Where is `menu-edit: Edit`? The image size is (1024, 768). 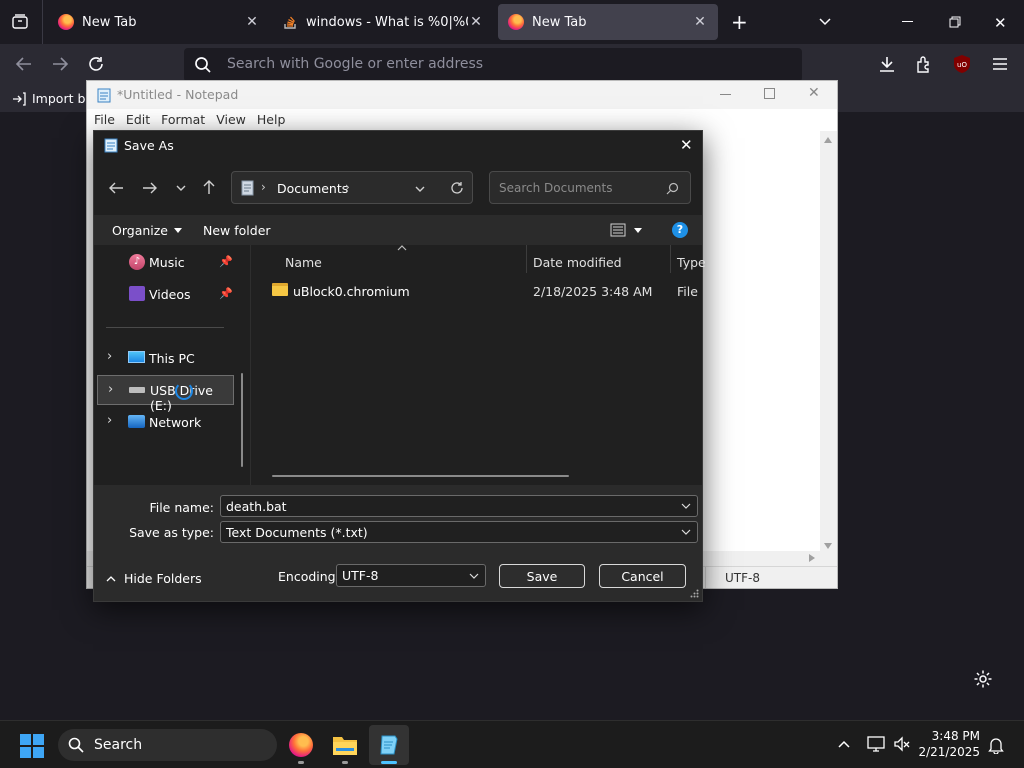 menu-edit: Edit is located at coordinates (138, 120).